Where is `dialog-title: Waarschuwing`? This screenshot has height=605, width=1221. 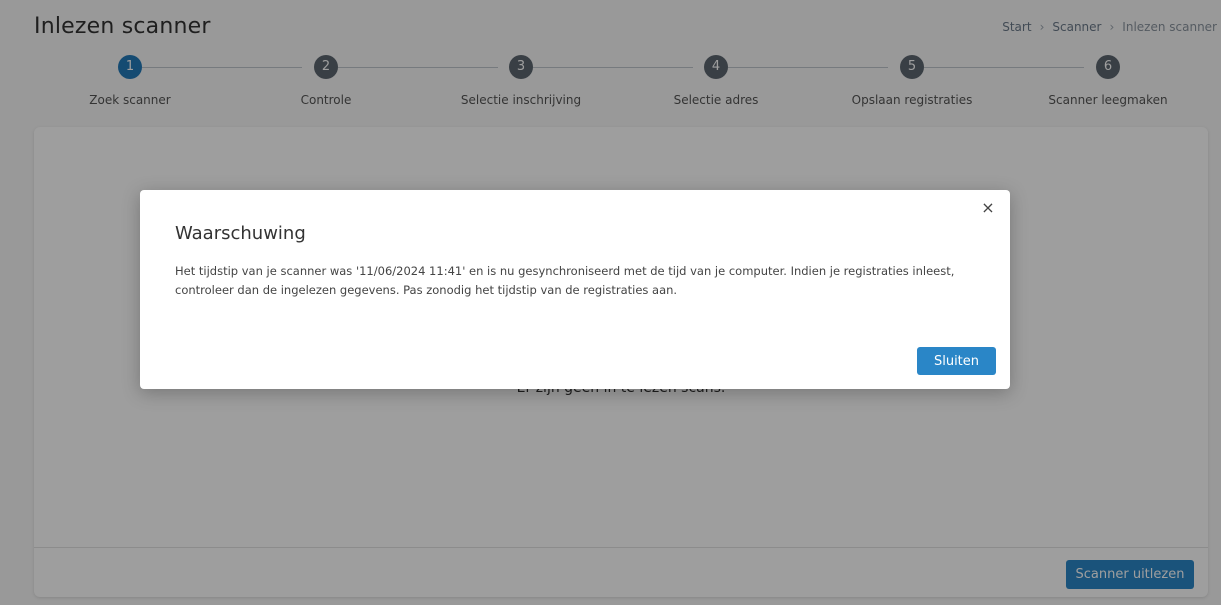 dialog-title: Waarschuwing is located at coordinates (240, 233).